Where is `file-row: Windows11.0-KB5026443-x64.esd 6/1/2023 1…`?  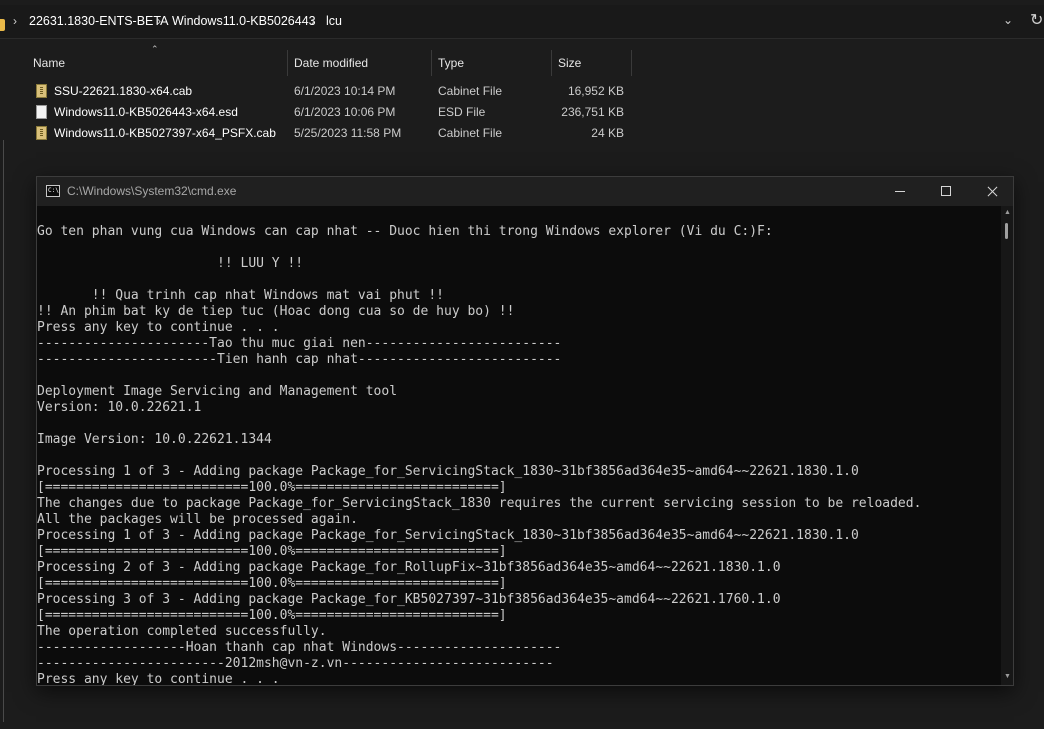 file-row: Windows11.0-KB5026443-x64.esd 6/1/2023 1… is located at coordinates (350, 112).